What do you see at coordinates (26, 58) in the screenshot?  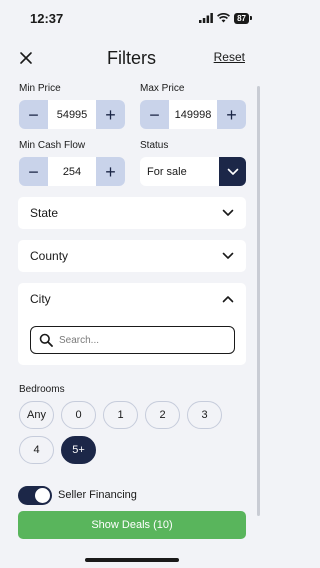 I see `close-icon` at bounding box center [26, 58].